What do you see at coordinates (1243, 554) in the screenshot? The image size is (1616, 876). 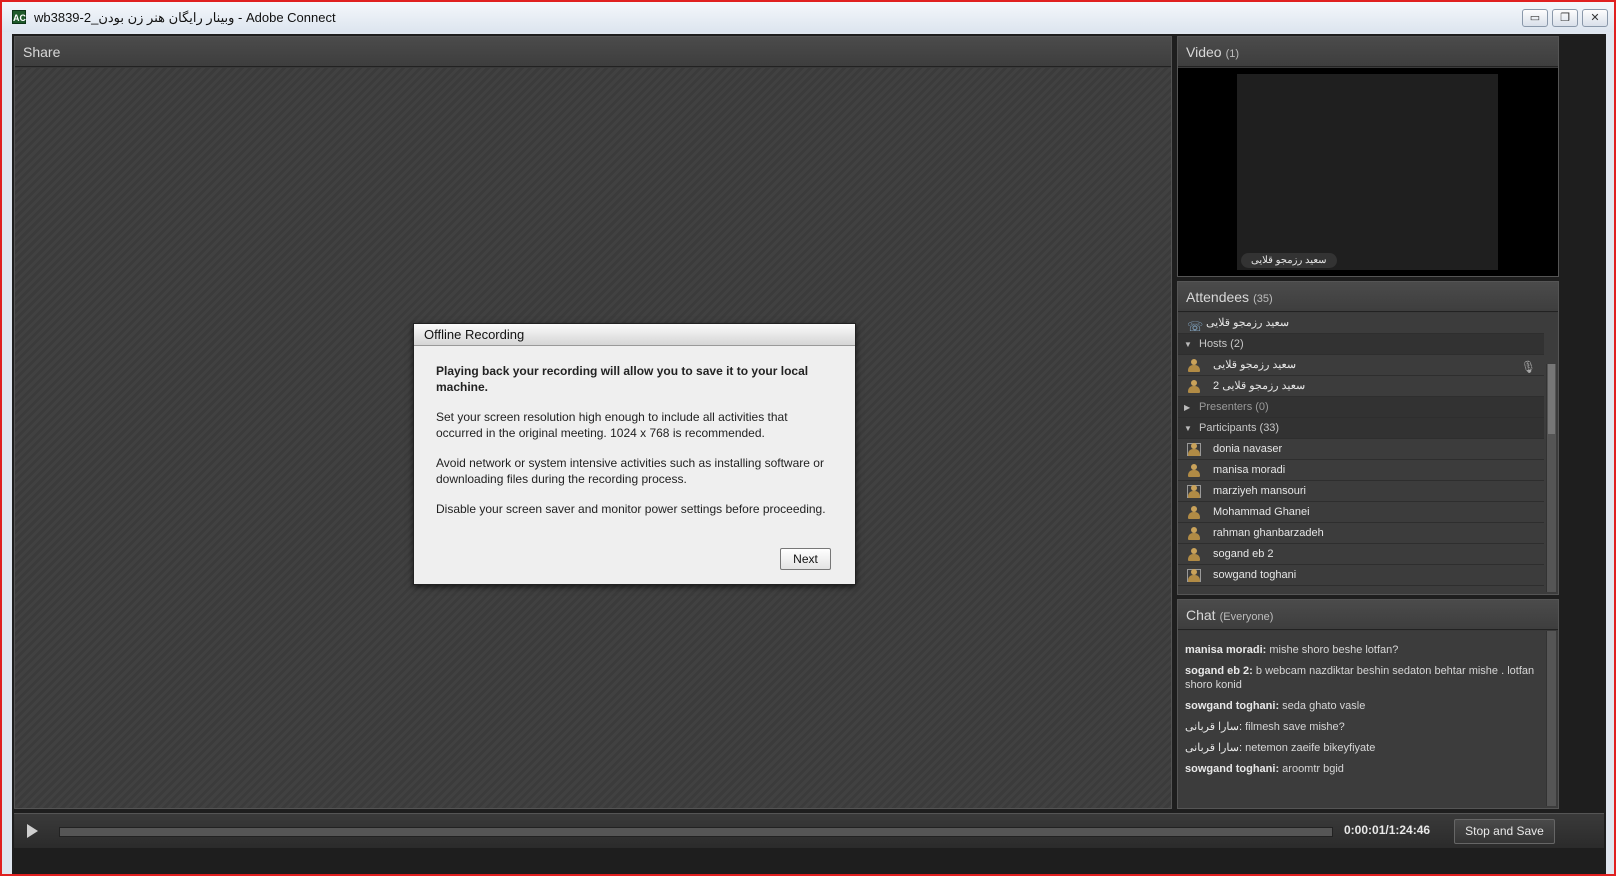 I see `attendee-name: sogand eb 2` at bounding box center [1243, 554].